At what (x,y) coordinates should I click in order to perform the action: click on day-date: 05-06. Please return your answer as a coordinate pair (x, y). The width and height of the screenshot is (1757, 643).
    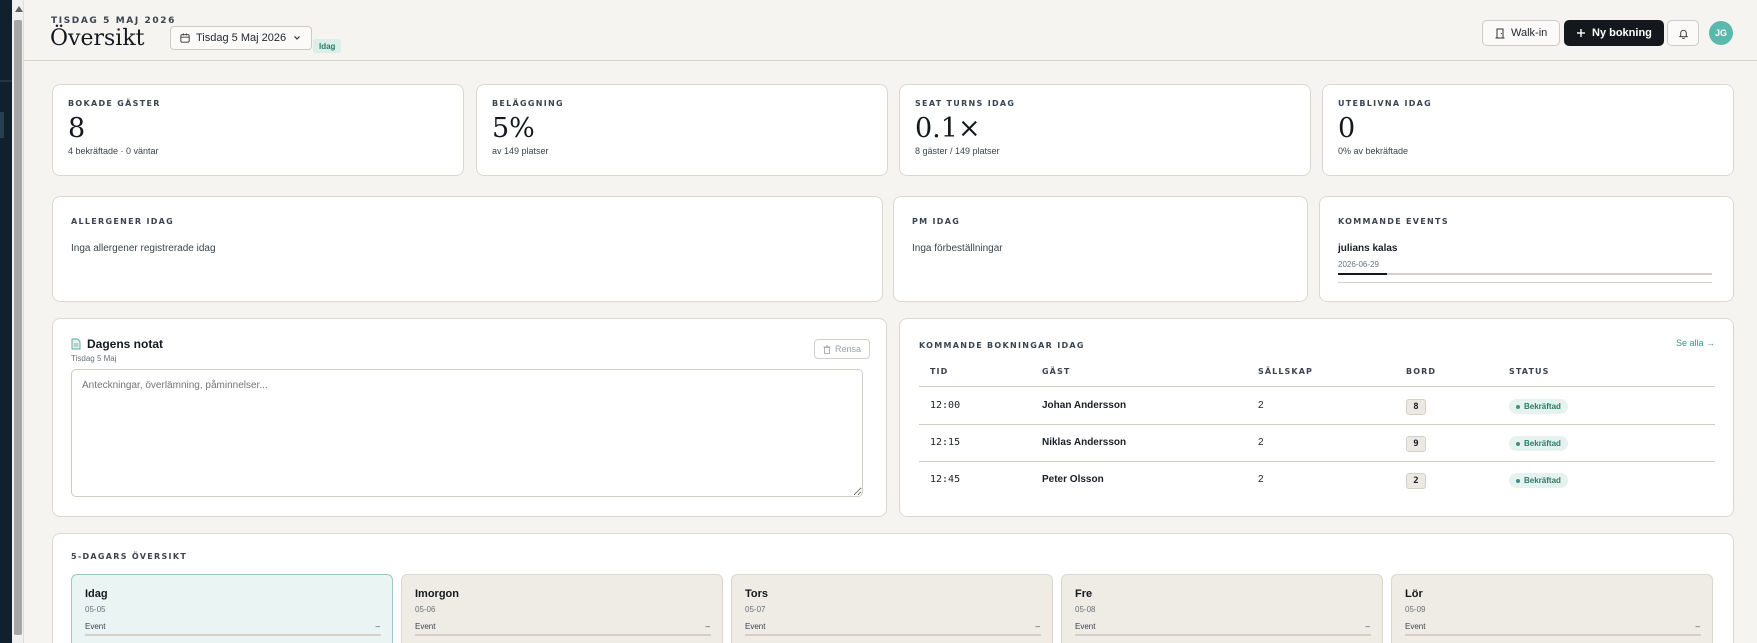
    Looking at the image, I should click on (425, 609).